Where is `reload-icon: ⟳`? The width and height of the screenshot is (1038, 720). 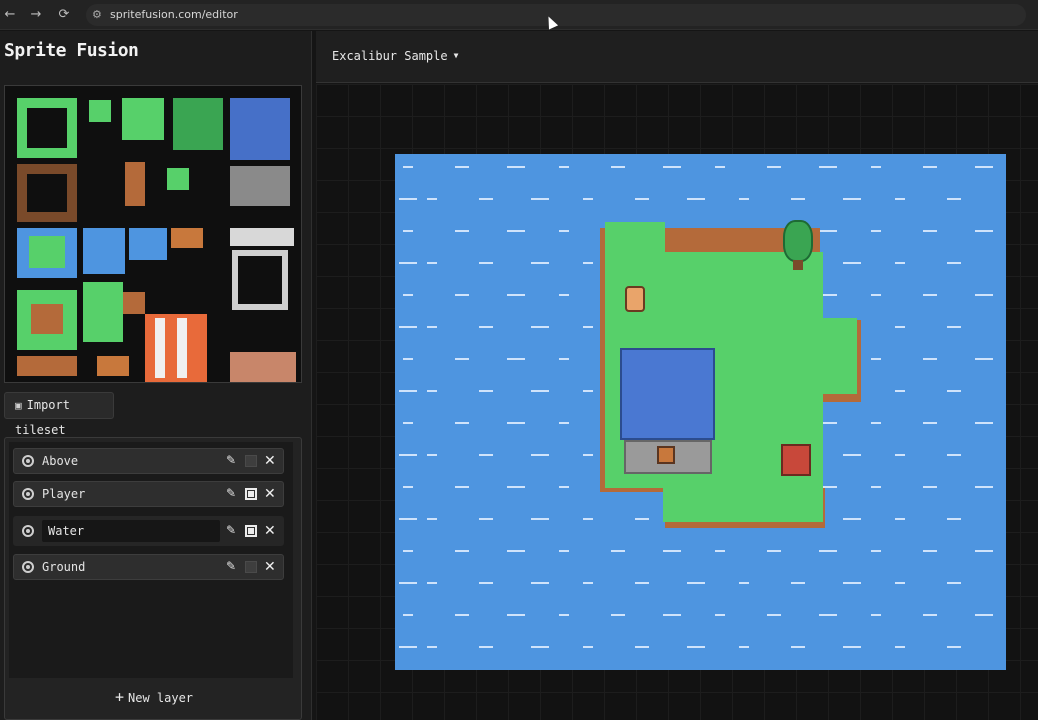
reload-icon: ⟳ is located at coordinates (64, 15).